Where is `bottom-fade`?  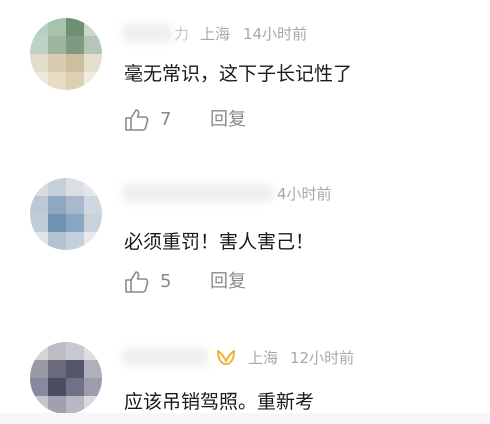
bottom-fade is located at coordinates (245, 418).